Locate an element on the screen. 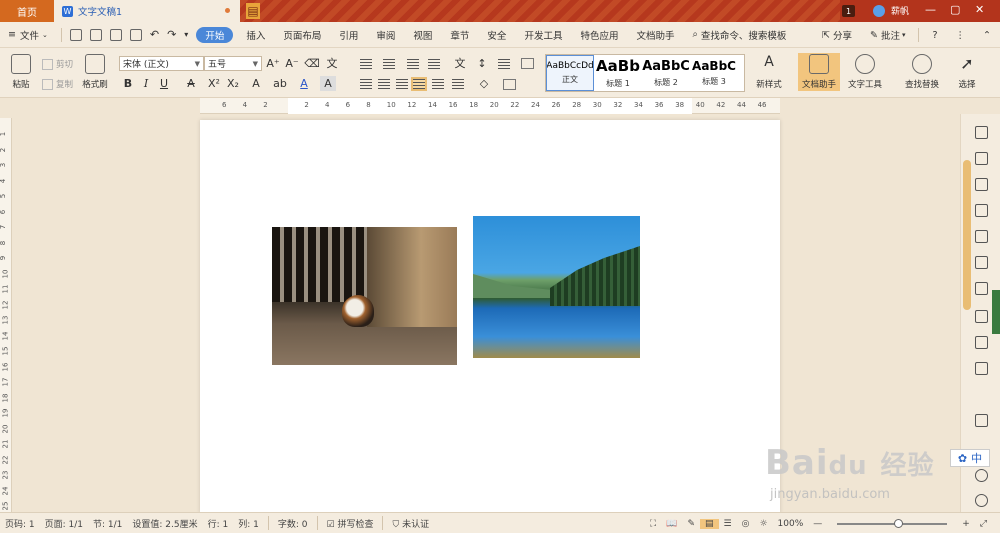  fit-width-icon: ⤢ is located at coordinates (983, 524).